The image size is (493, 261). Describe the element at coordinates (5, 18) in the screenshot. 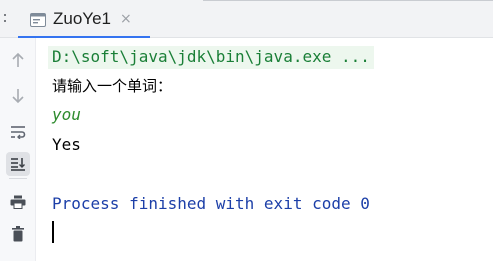

I see `tab-bar-separator` at that location.